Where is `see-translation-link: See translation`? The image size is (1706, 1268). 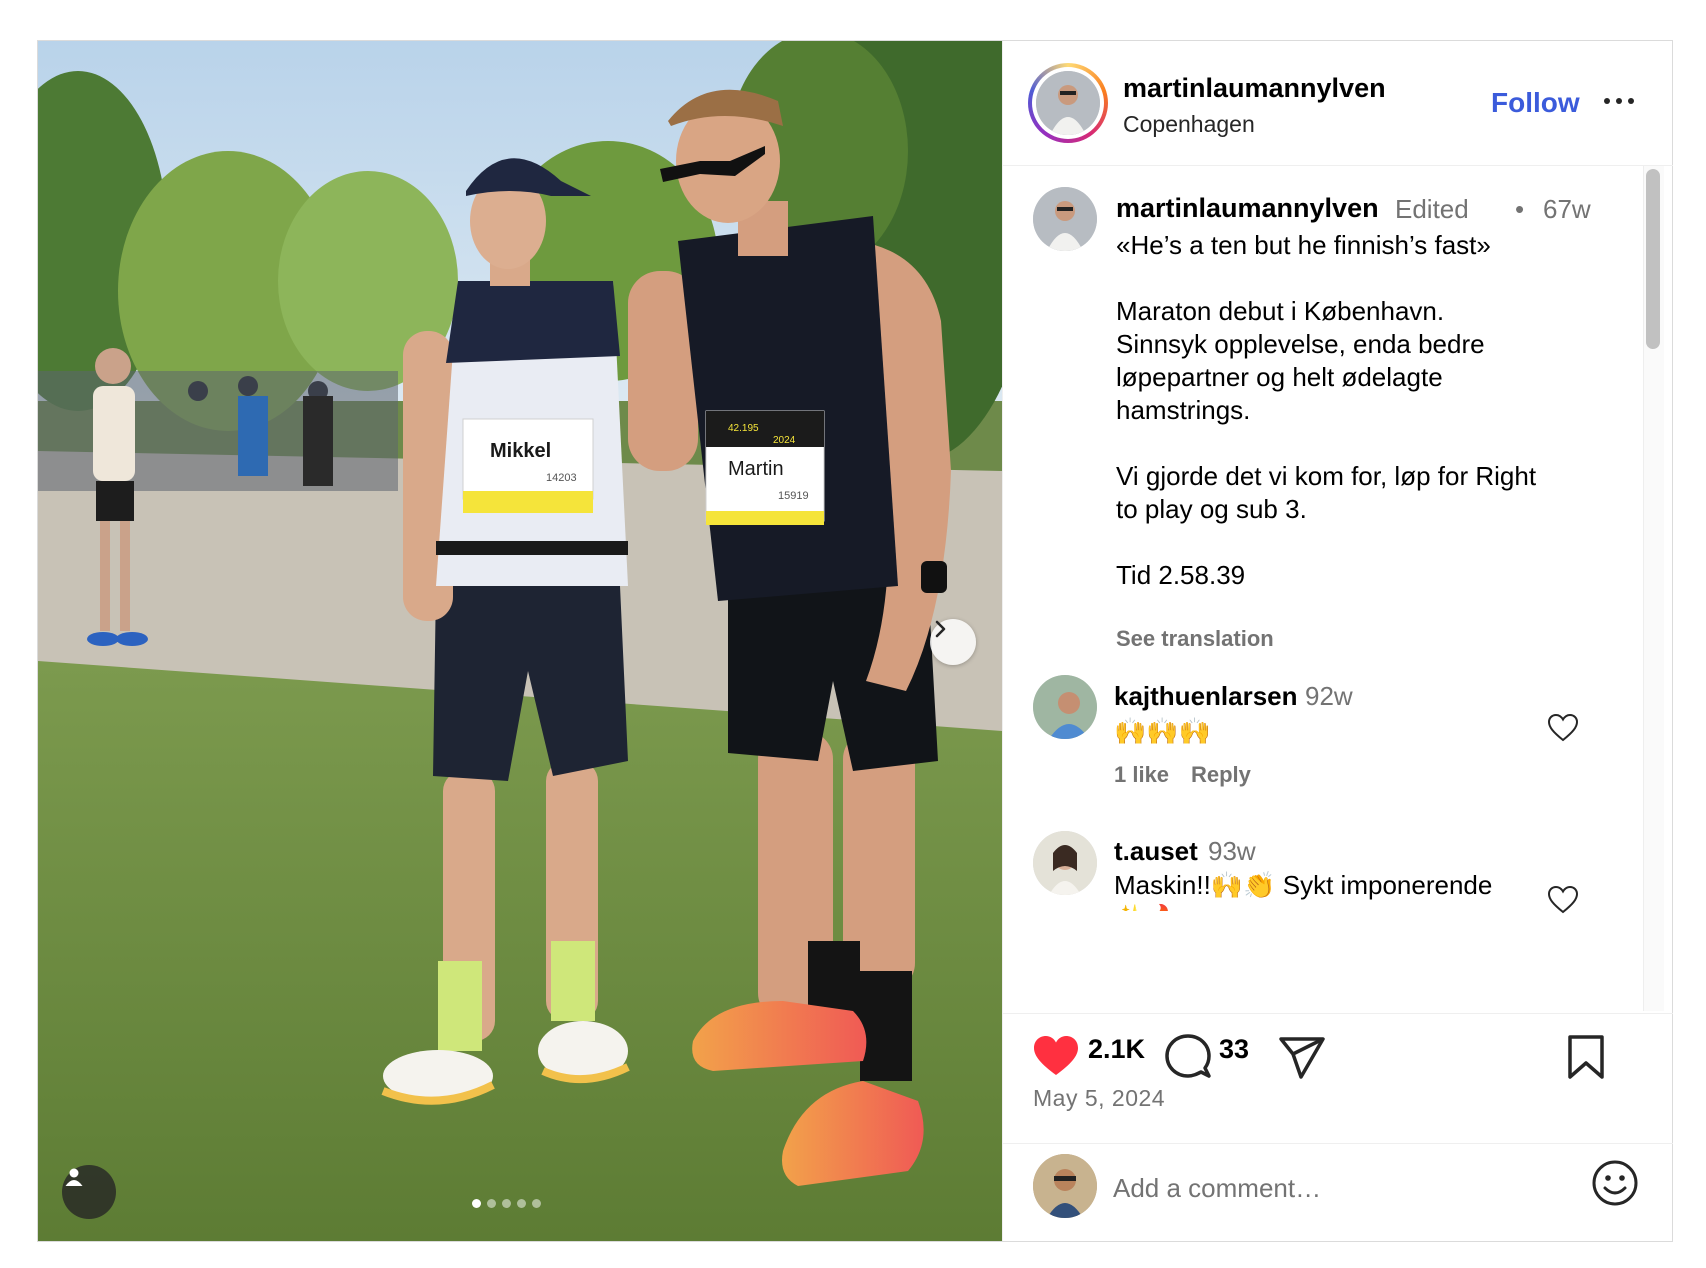 see-translation-link: See translation is located at coordinates (1195, 639).